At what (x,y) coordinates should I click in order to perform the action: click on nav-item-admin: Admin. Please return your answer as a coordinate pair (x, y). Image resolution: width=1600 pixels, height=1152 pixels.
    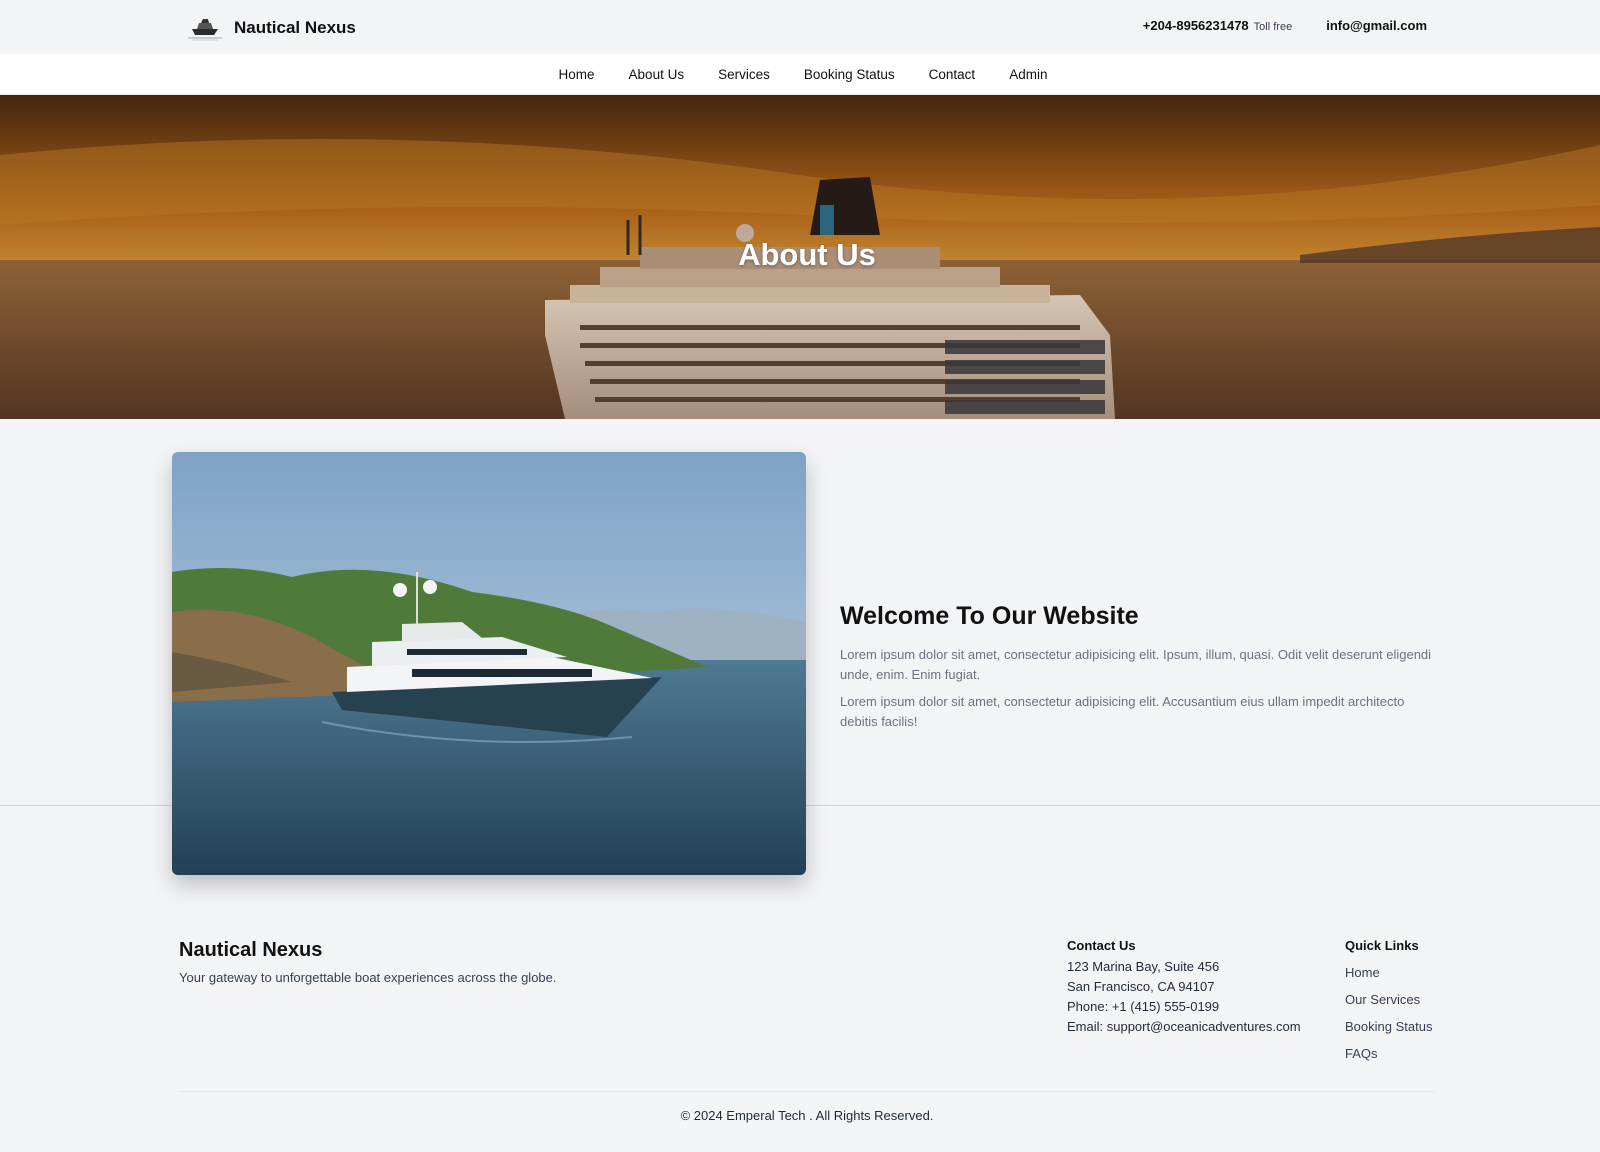
    Looking at the image, I should click on (1028, 74).